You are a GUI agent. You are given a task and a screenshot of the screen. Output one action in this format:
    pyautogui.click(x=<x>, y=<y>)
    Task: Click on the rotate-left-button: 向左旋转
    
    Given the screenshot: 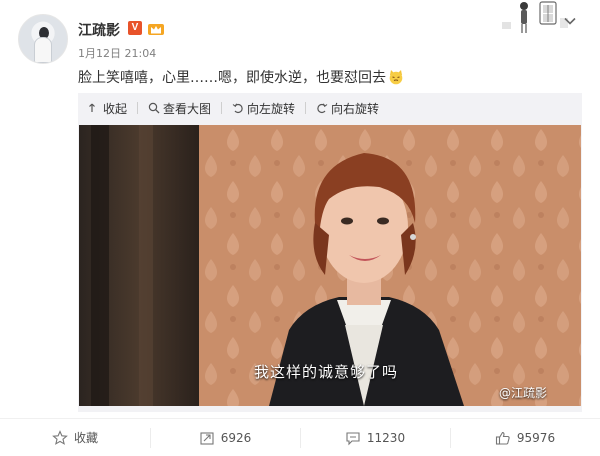 What is the action you would take?
    pyautogui.click(x=263, y=108)
    